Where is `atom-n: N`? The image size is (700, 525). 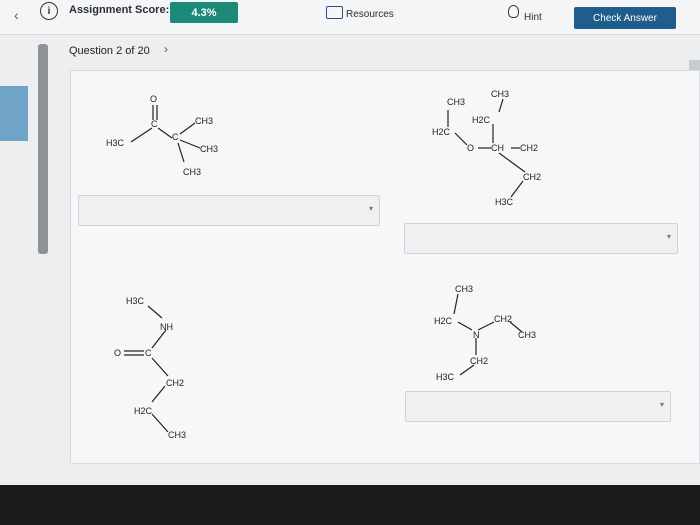 atom-n: N is located at coordinates (476, 335).